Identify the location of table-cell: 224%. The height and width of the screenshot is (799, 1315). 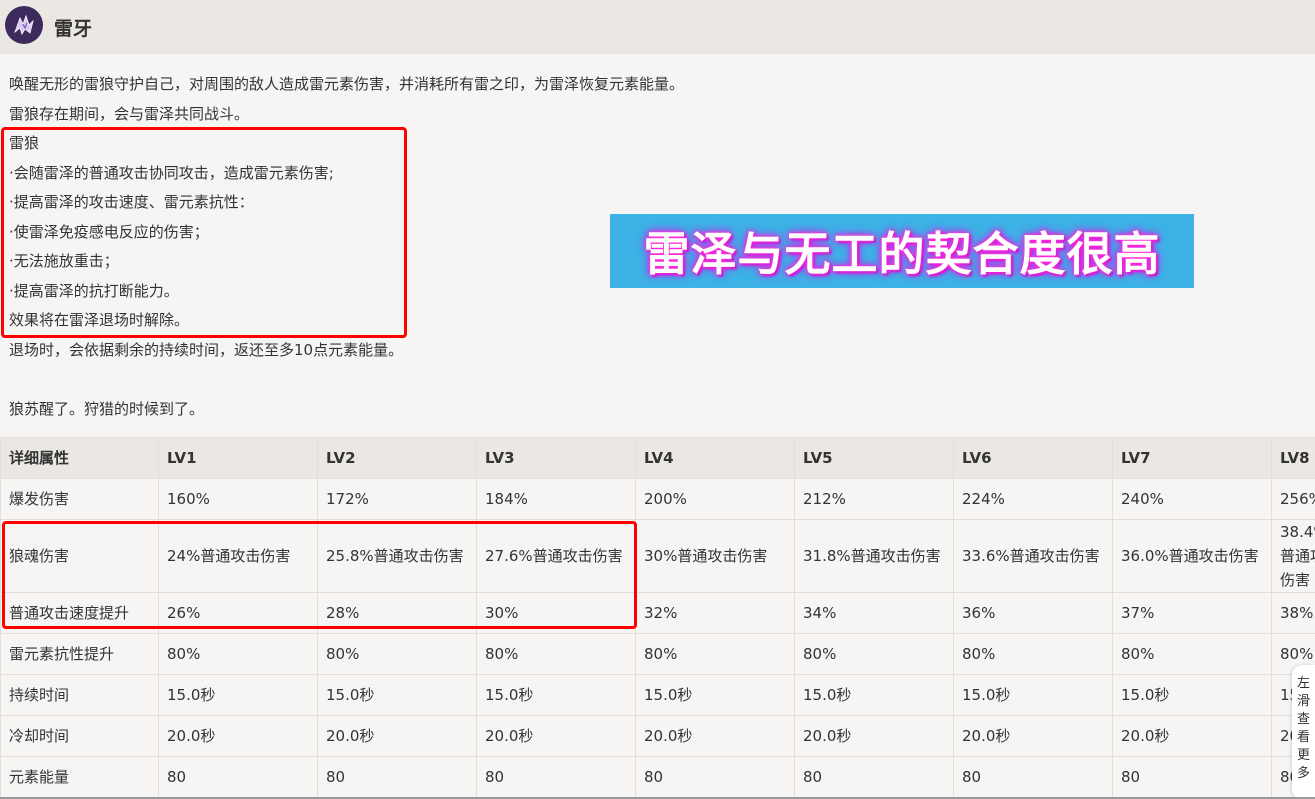
(1033, 499).